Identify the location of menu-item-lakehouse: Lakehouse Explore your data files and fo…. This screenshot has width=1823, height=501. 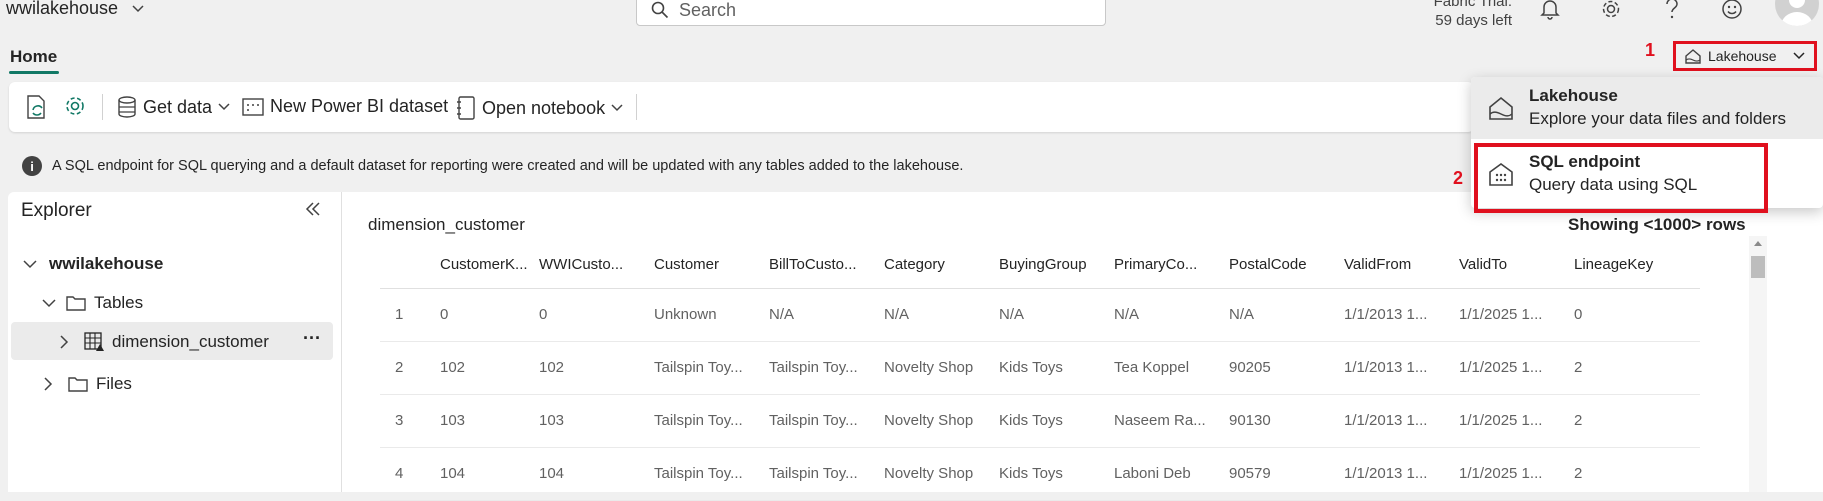
(1647, 108).